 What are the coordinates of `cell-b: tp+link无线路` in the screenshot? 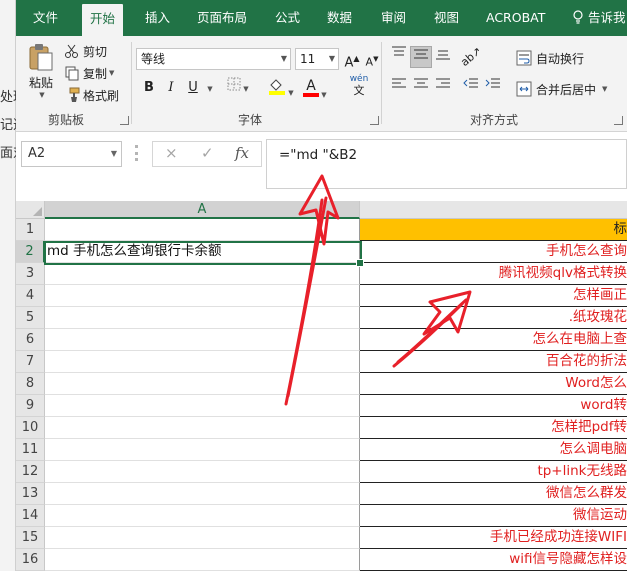 It's located at (493, 472).